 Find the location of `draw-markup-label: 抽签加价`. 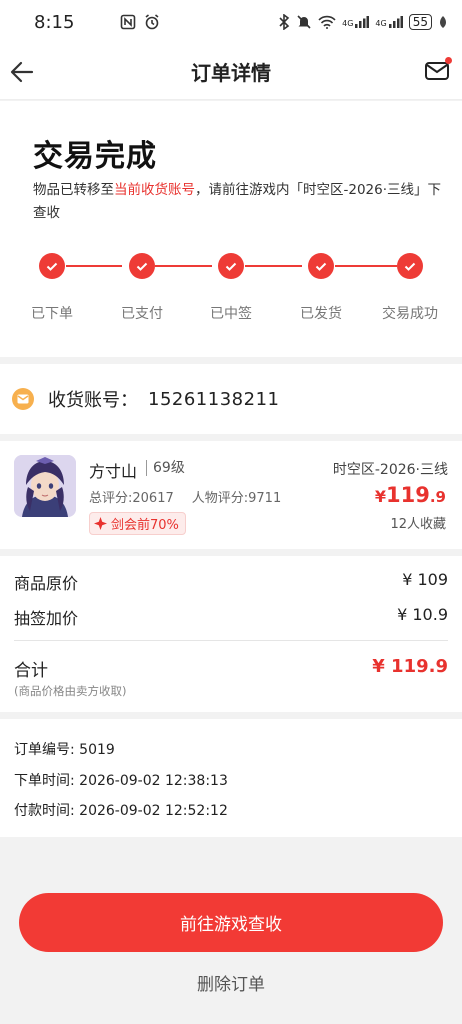

draw-markup-label: 抽签加价 is located at coordinates (46, 618).